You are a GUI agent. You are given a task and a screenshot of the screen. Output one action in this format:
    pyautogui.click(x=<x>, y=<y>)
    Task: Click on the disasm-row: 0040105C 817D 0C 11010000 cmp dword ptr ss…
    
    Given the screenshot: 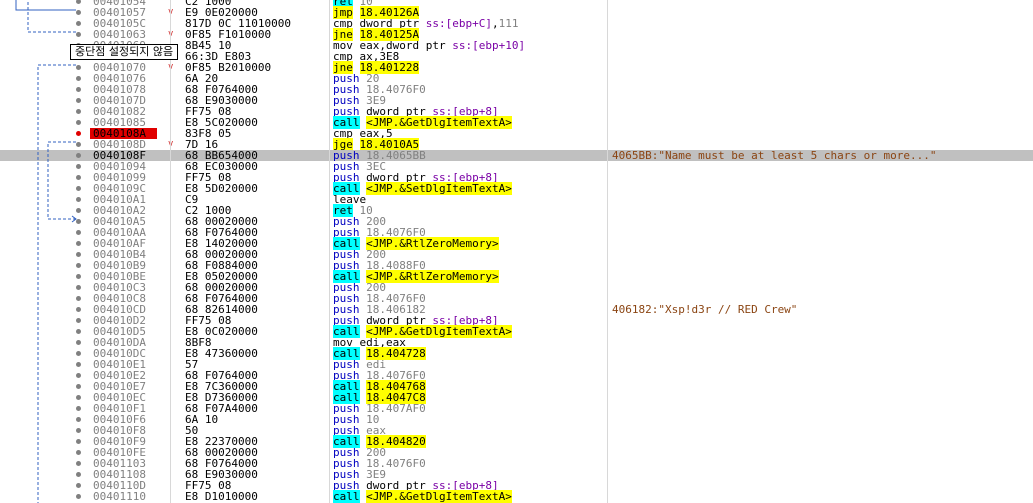 What is the action you would take?
    pyautogui.click(x=516, y=23)
    